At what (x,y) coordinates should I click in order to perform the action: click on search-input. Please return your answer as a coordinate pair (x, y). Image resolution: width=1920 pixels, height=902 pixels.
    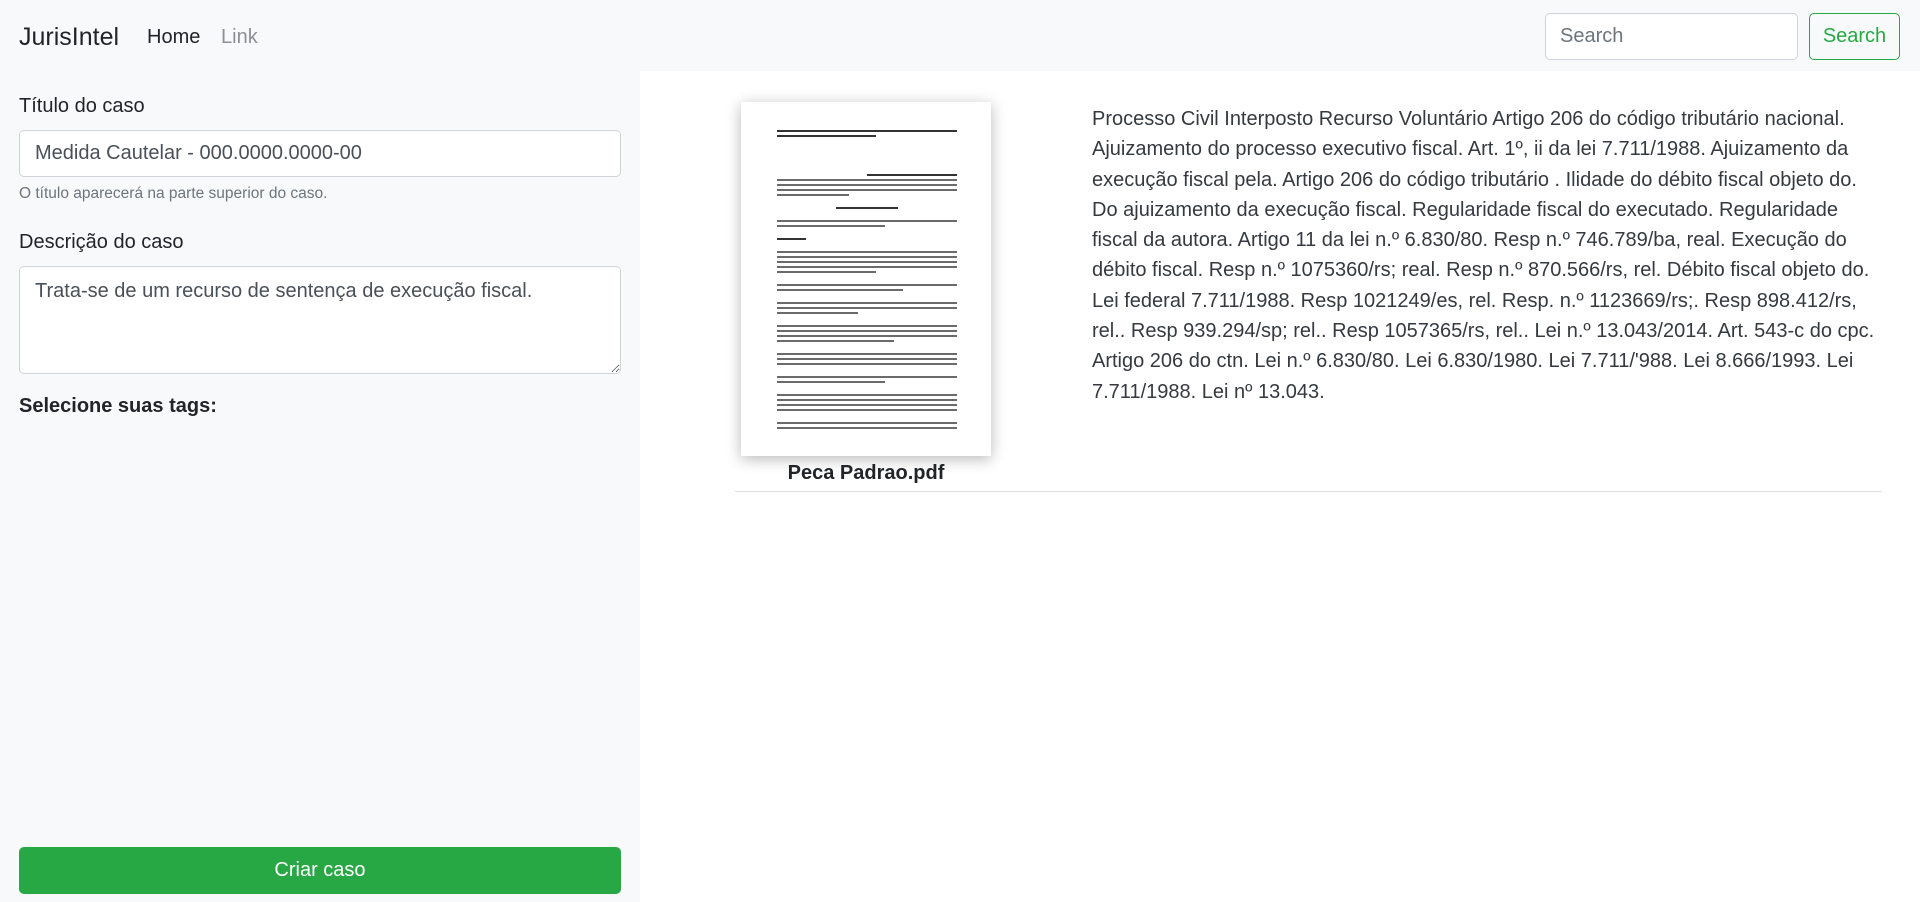
    Looking at the image, I should click on (1671, 36).